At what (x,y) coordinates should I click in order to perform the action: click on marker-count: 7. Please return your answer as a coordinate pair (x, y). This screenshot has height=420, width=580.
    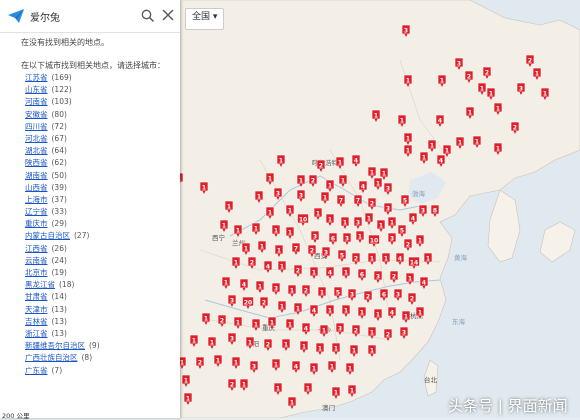
    Looking at the image, I should click on (358, 200).